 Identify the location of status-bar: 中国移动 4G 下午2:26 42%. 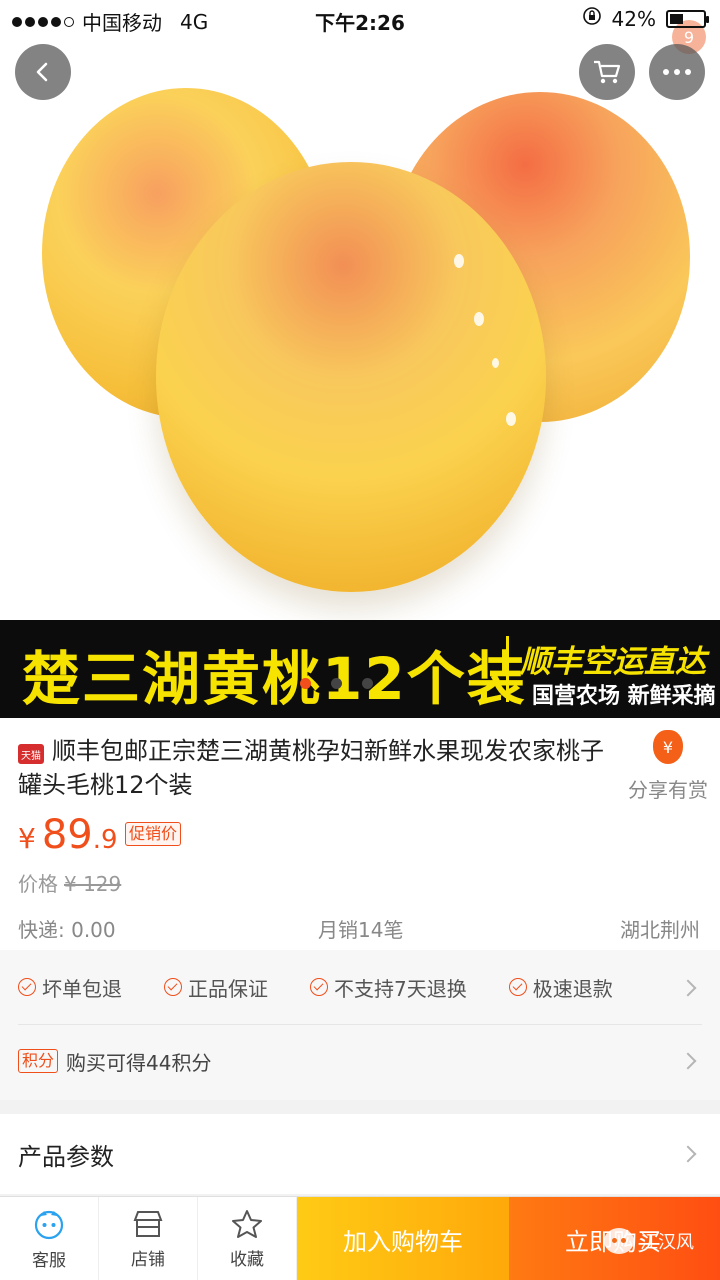
(360, 19).